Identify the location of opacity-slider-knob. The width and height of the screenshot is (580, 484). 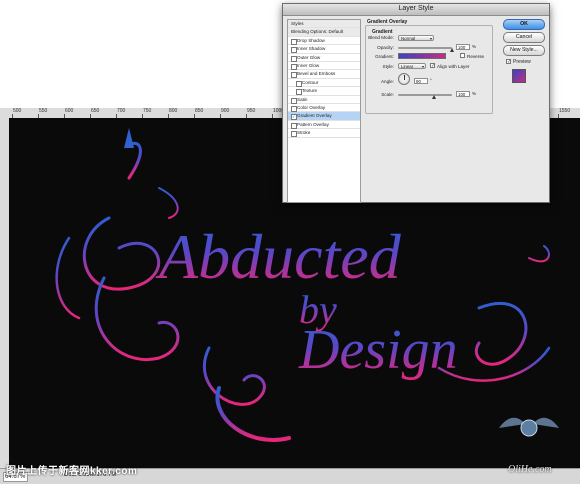
(452, 50).